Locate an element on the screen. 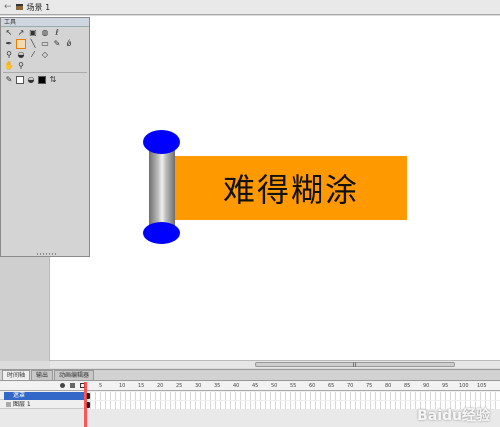  tools-panel-title: 工具 is located at coordinates (45, 22).